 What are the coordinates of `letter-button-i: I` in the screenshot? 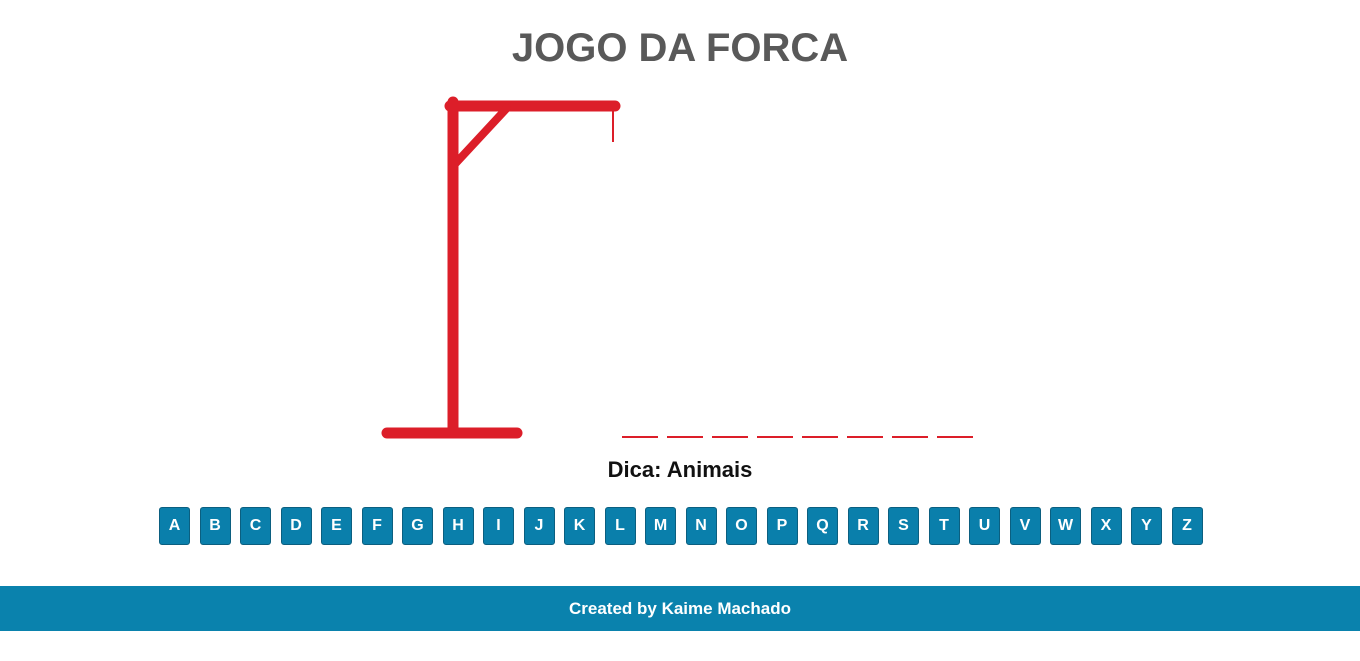 It's located at (498, 526).